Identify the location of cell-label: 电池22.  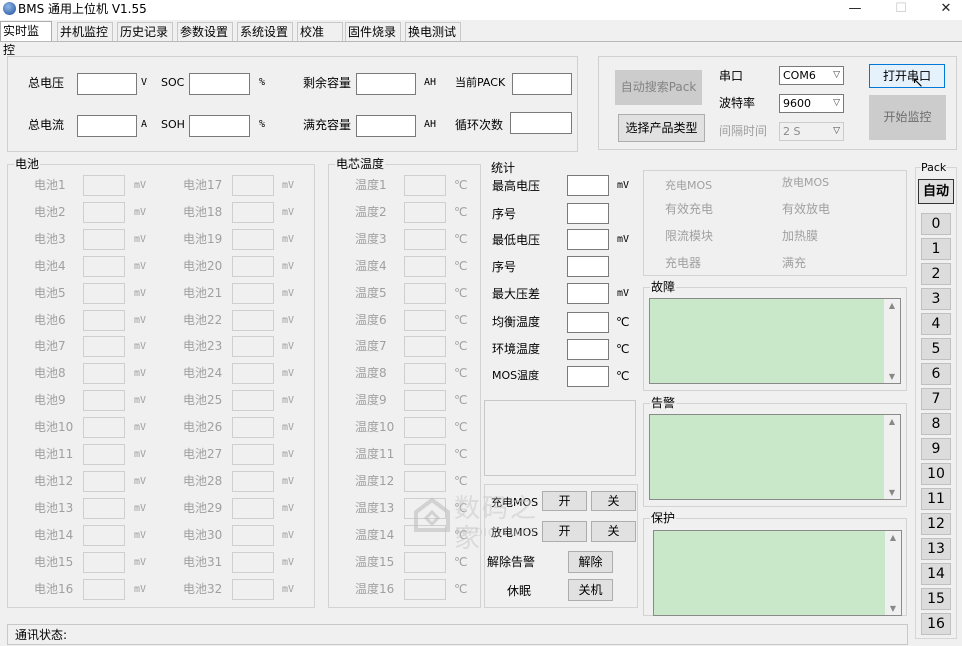
(203, 319).